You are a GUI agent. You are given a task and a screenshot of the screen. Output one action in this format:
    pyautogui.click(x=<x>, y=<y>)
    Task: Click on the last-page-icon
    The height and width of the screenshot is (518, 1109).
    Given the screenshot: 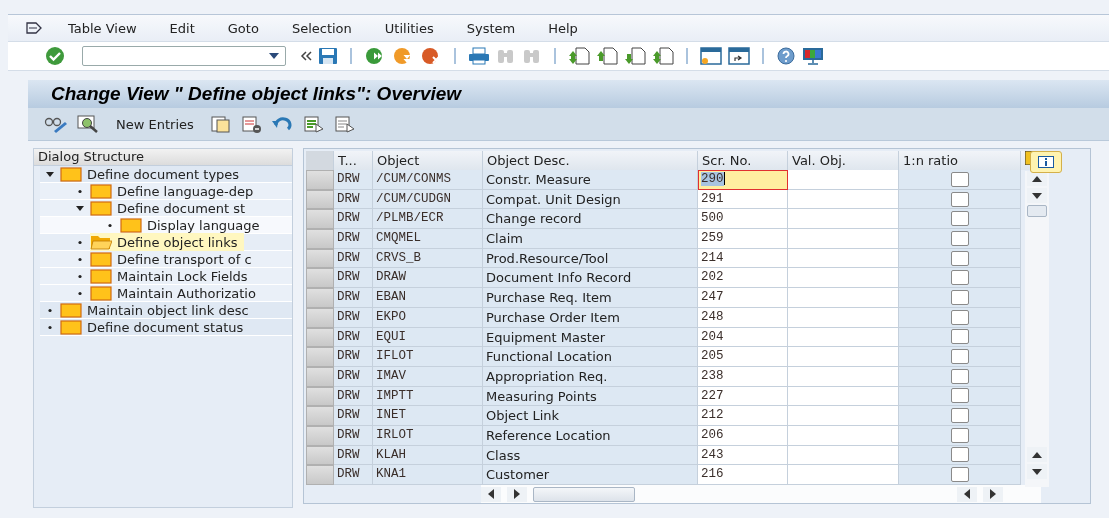 What is the action you would take?
    pyautogui.click(x=663, y=56)
    